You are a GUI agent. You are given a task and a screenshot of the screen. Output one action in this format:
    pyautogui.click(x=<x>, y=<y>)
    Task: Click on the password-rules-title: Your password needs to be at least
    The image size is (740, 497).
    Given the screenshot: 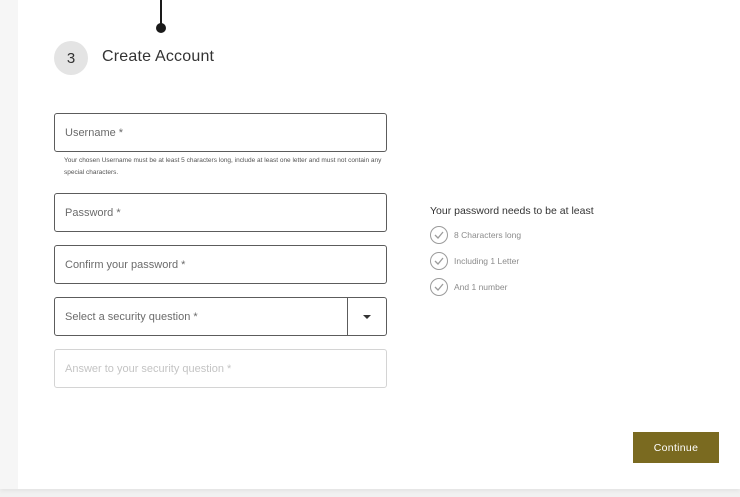 What is the action you would take?
    pyautogui.click(x=512, y=211)
    